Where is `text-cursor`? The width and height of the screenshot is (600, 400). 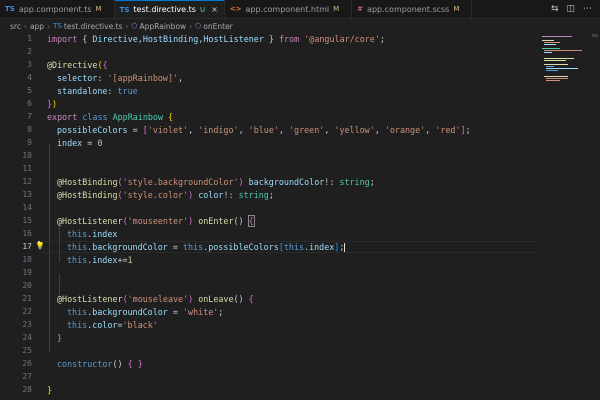
text-cursor is located at coordinates (345, 247).